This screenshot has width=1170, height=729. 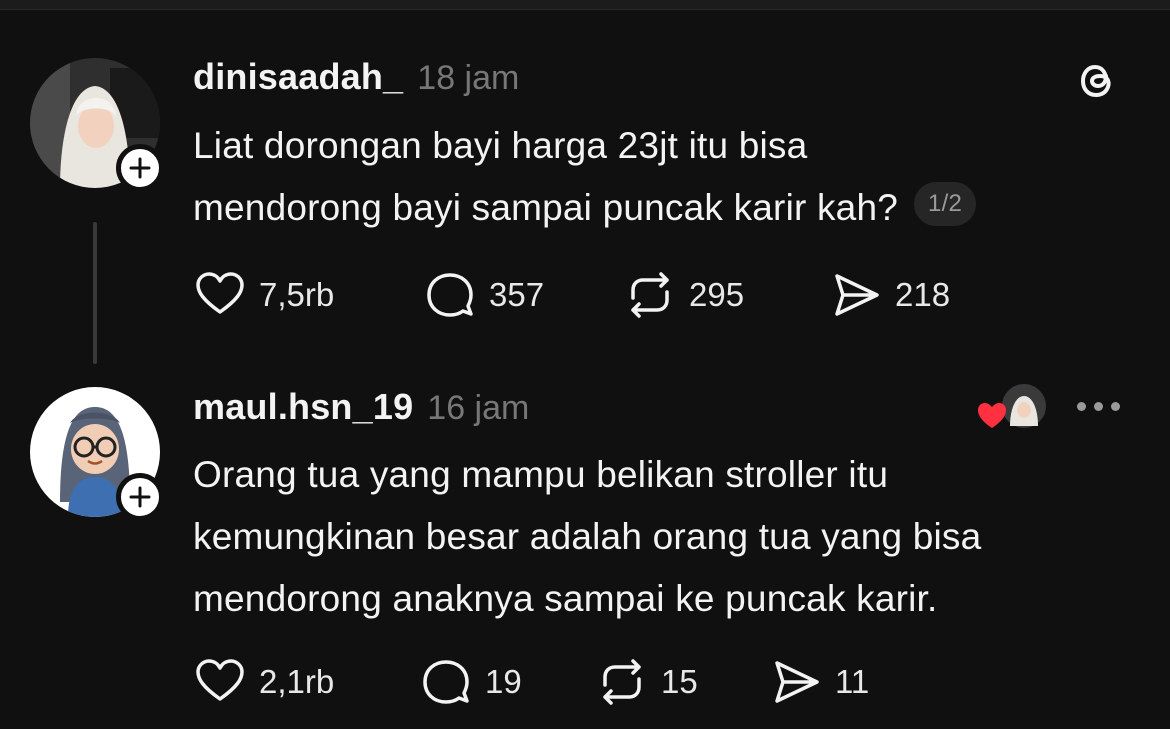 I want to click on post-text-line: mendorong bayi sampai puncak karir kah?, so click(x=546, y=207).